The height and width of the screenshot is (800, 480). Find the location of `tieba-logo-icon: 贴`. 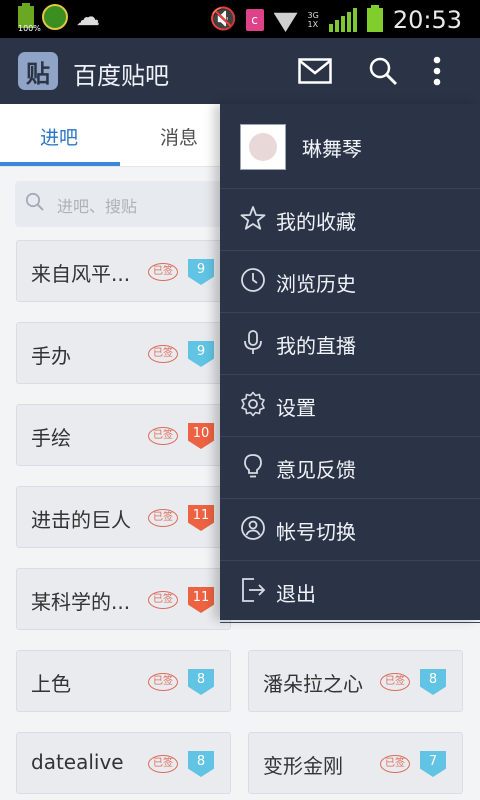

tieba-logo-icon: 贴 is located at coordinates (38, 71).